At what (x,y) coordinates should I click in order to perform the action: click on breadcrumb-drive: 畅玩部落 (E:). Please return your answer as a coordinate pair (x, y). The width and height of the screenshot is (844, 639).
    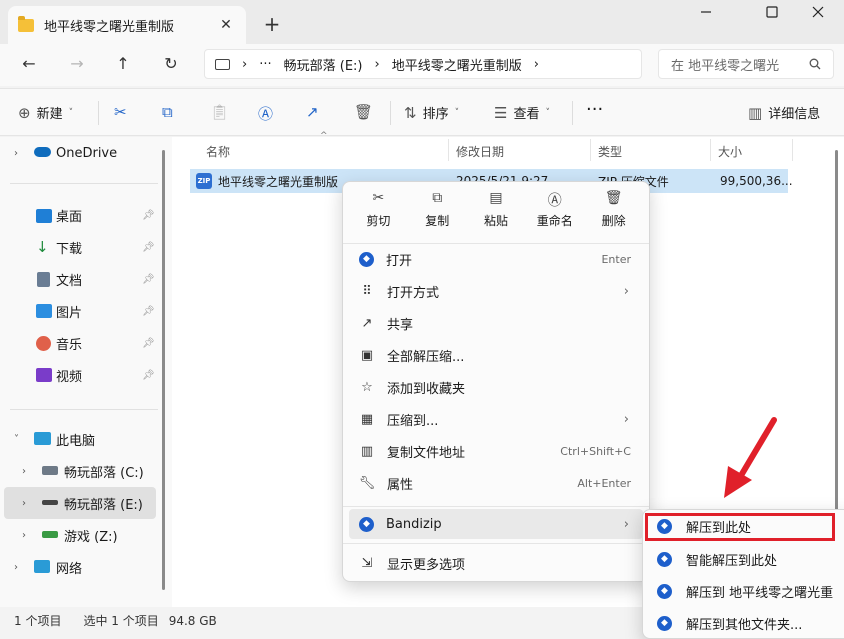
    Looking at the image, I should click on (323, 64).